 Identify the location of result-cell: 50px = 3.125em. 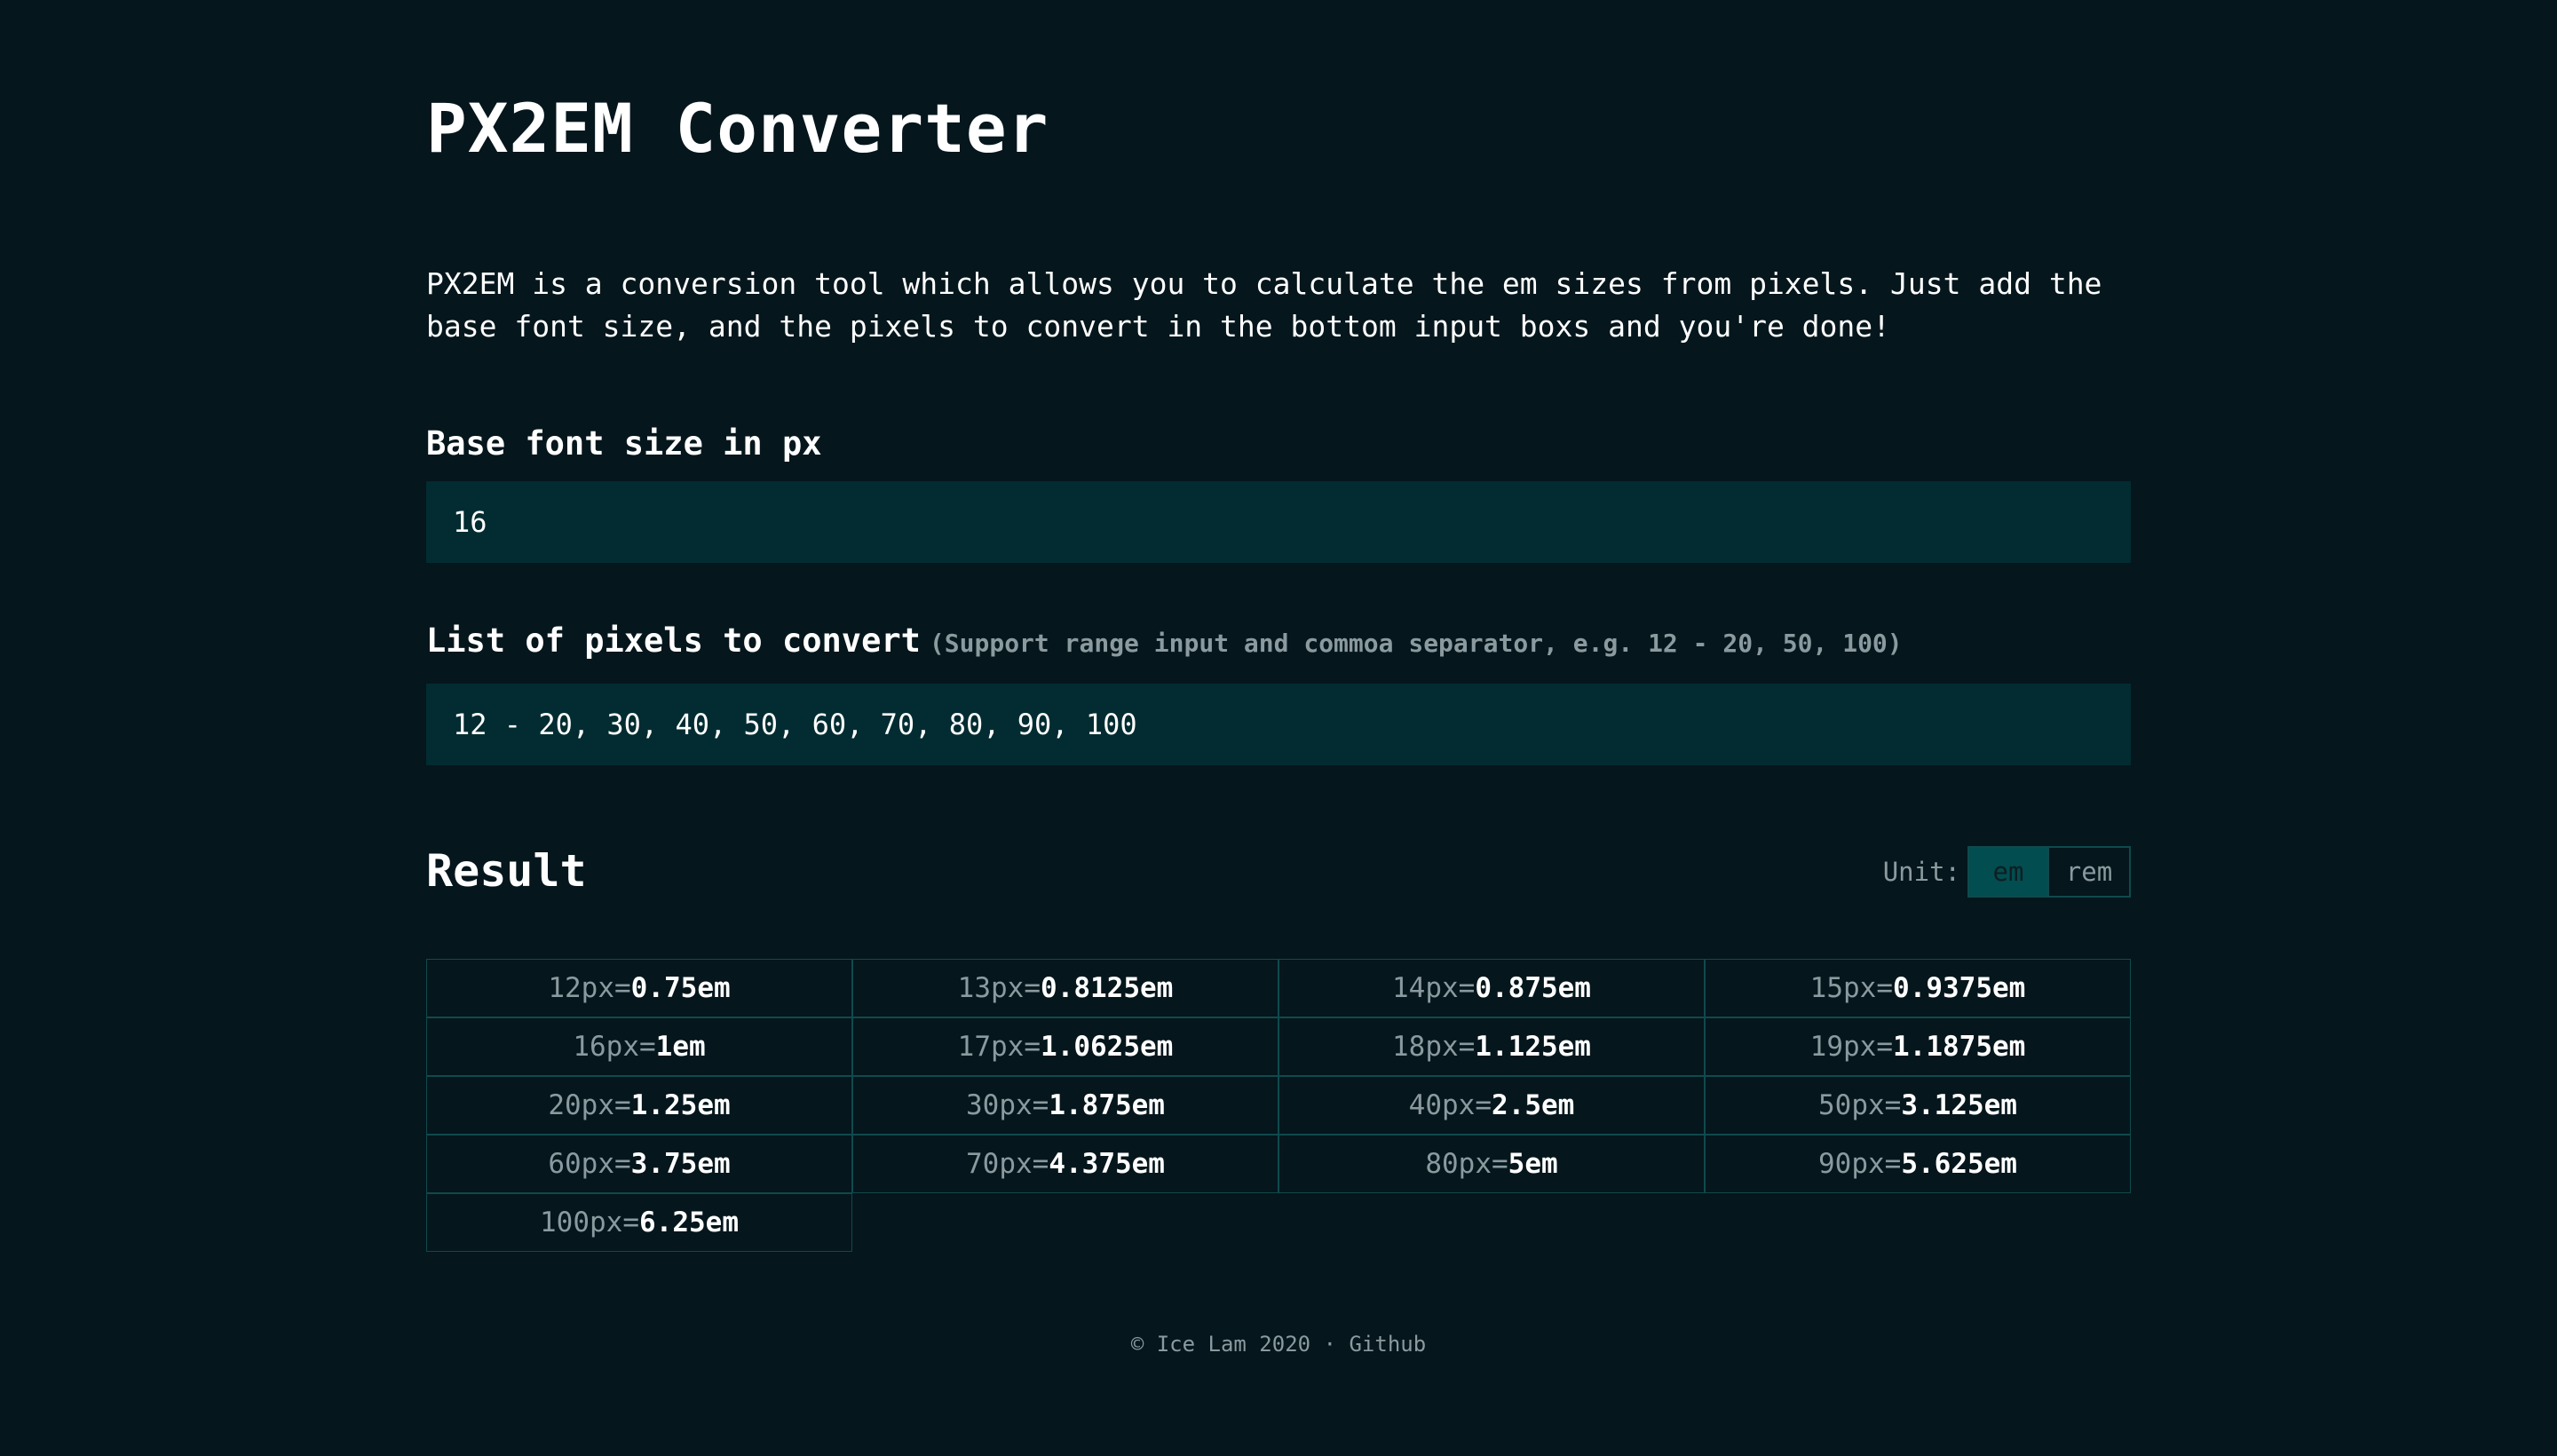
(1918, 1105).